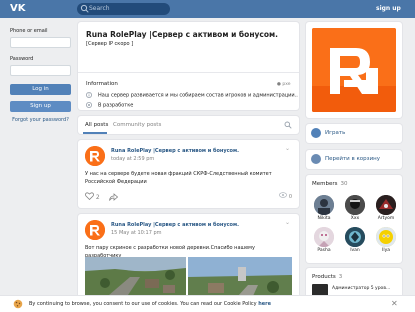 Image resolution: width=415 pixels, height=312 pixels. I want to click on member-item: Artyom, so click(386, 208).